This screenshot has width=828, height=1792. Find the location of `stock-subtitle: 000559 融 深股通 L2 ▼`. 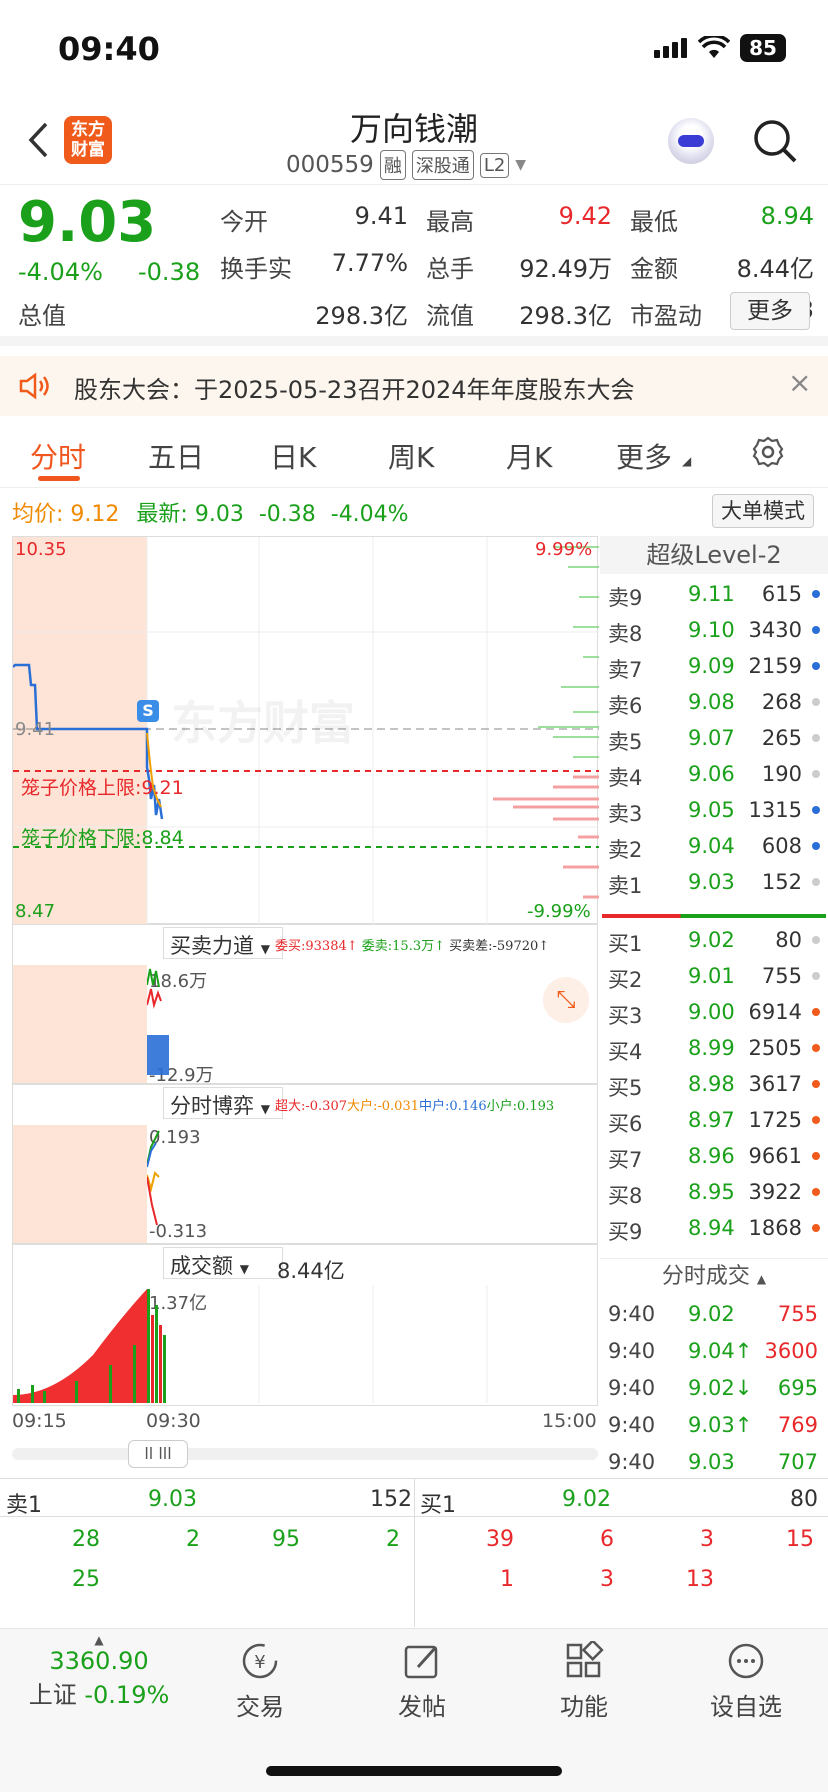

stock-subtitle: 000559 融 深股通 L2 ▼ is located at coordinates (406, 165).